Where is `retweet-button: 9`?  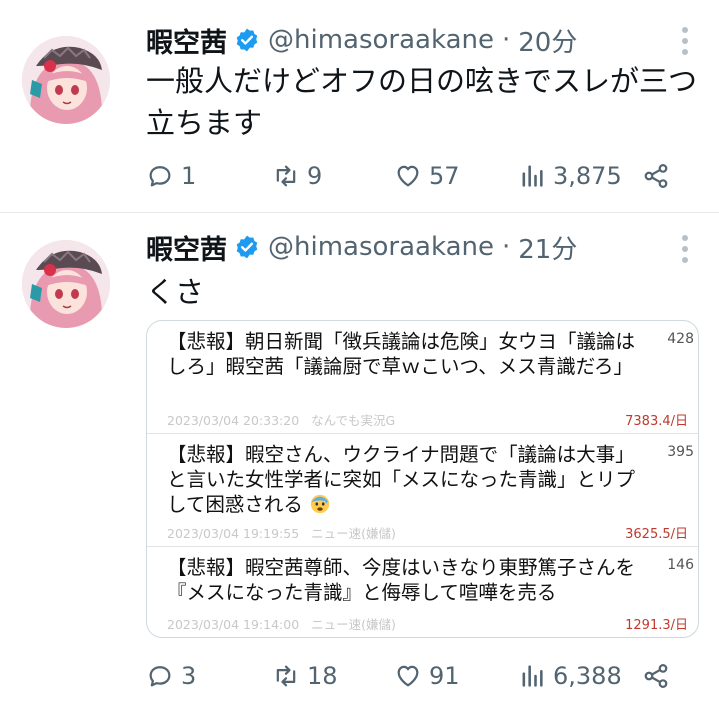 retweet-button: 9 is located at coordinates (297, 176).